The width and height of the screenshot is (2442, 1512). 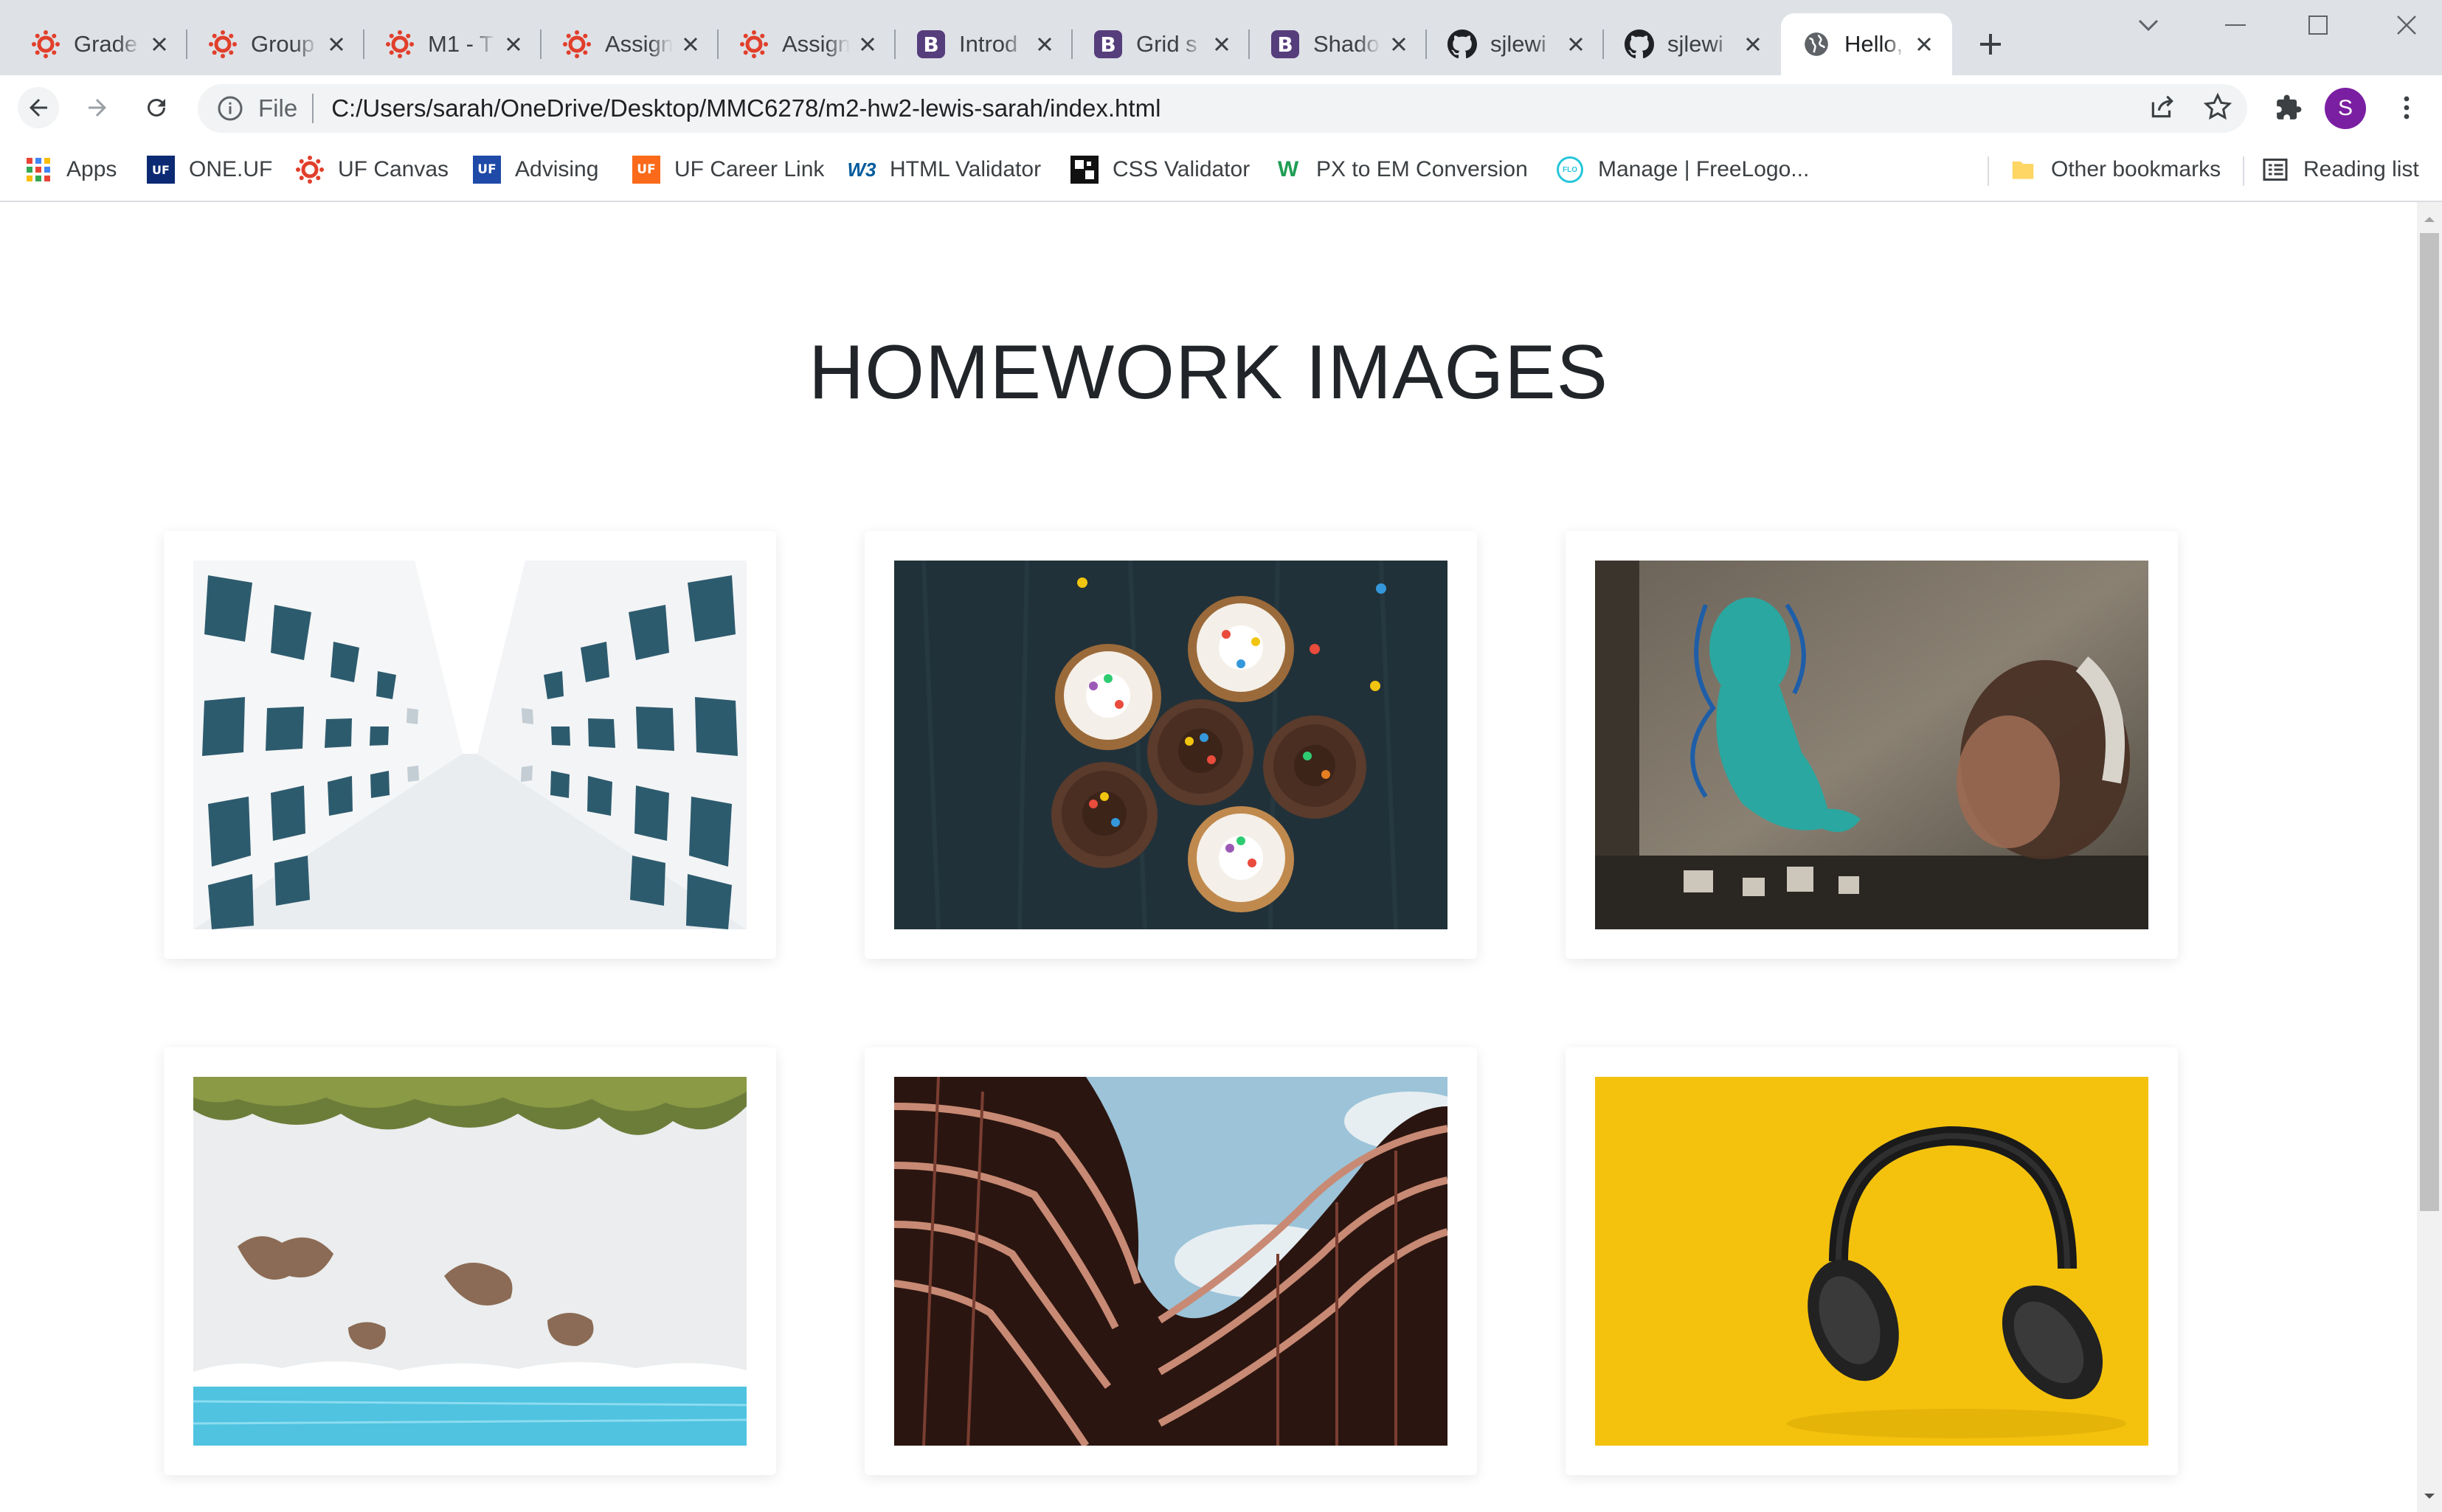 I want to click on css-validator-icon, so click(x=1084, y=169).